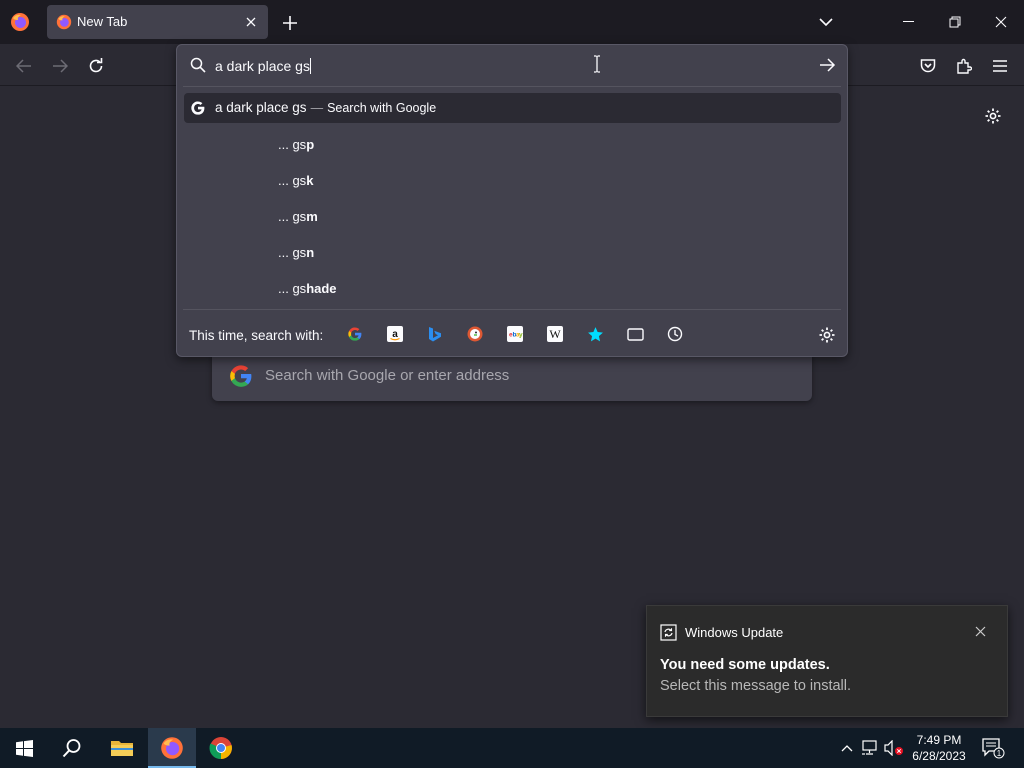  What do you see at coordinates (24, 66) in the screenshot?
I see `back-arrow-icon` at bounding box center [24, 66].